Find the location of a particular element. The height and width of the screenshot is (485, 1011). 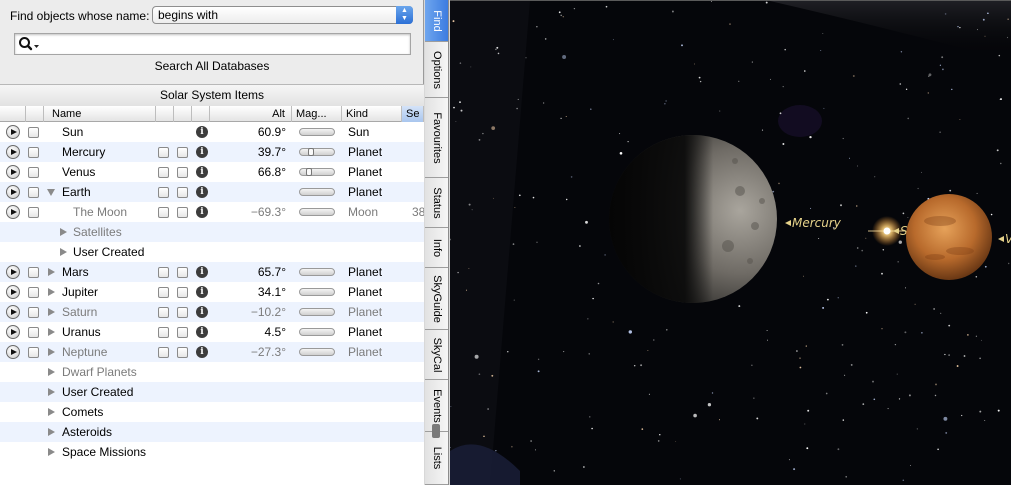

search-icon is located at coordinates (29, 44).